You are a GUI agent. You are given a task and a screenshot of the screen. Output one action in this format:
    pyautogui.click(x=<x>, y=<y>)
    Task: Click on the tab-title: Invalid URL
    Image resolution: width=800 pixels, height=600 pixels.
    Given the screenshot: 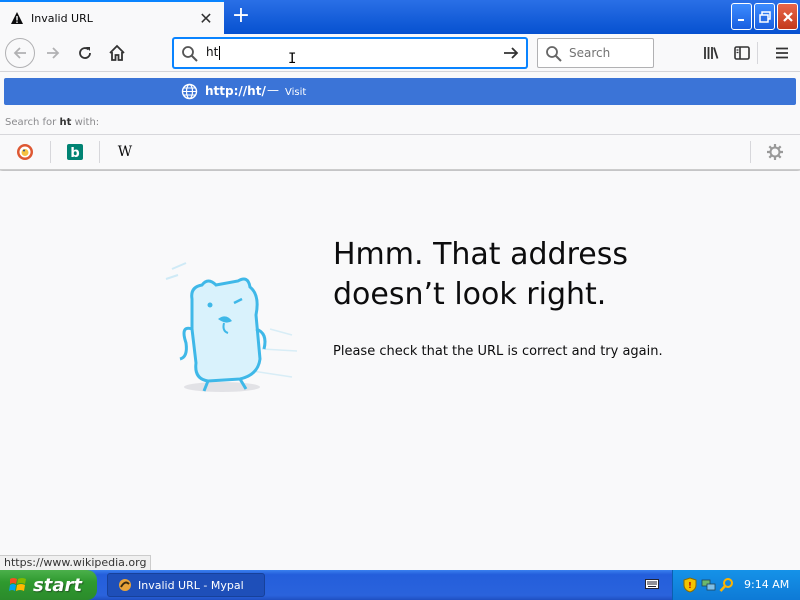 What is the action you would take?
    pyautogui.click(x=62, y=18)
    